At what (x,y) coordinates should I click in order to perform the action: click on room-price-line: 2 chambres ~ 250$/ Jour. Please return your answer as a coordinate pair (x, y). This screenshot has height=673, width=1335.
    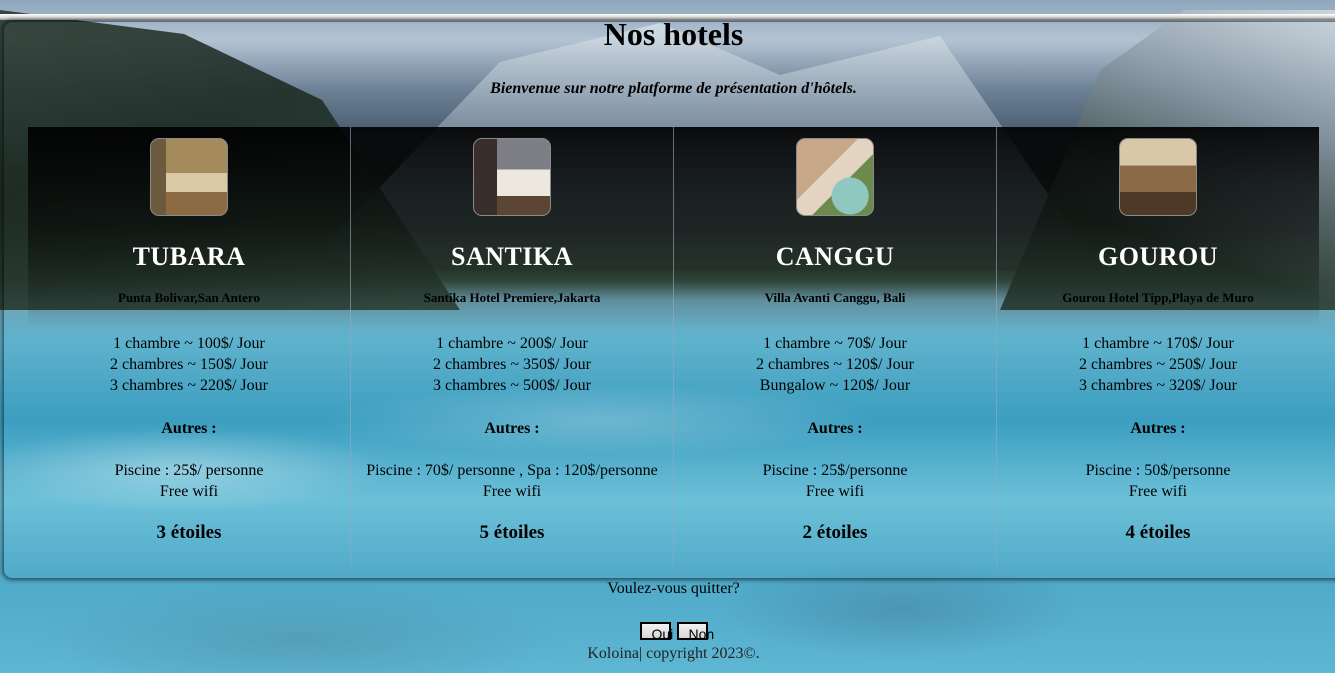
    Looking at the image, I should click on (1158, 364).